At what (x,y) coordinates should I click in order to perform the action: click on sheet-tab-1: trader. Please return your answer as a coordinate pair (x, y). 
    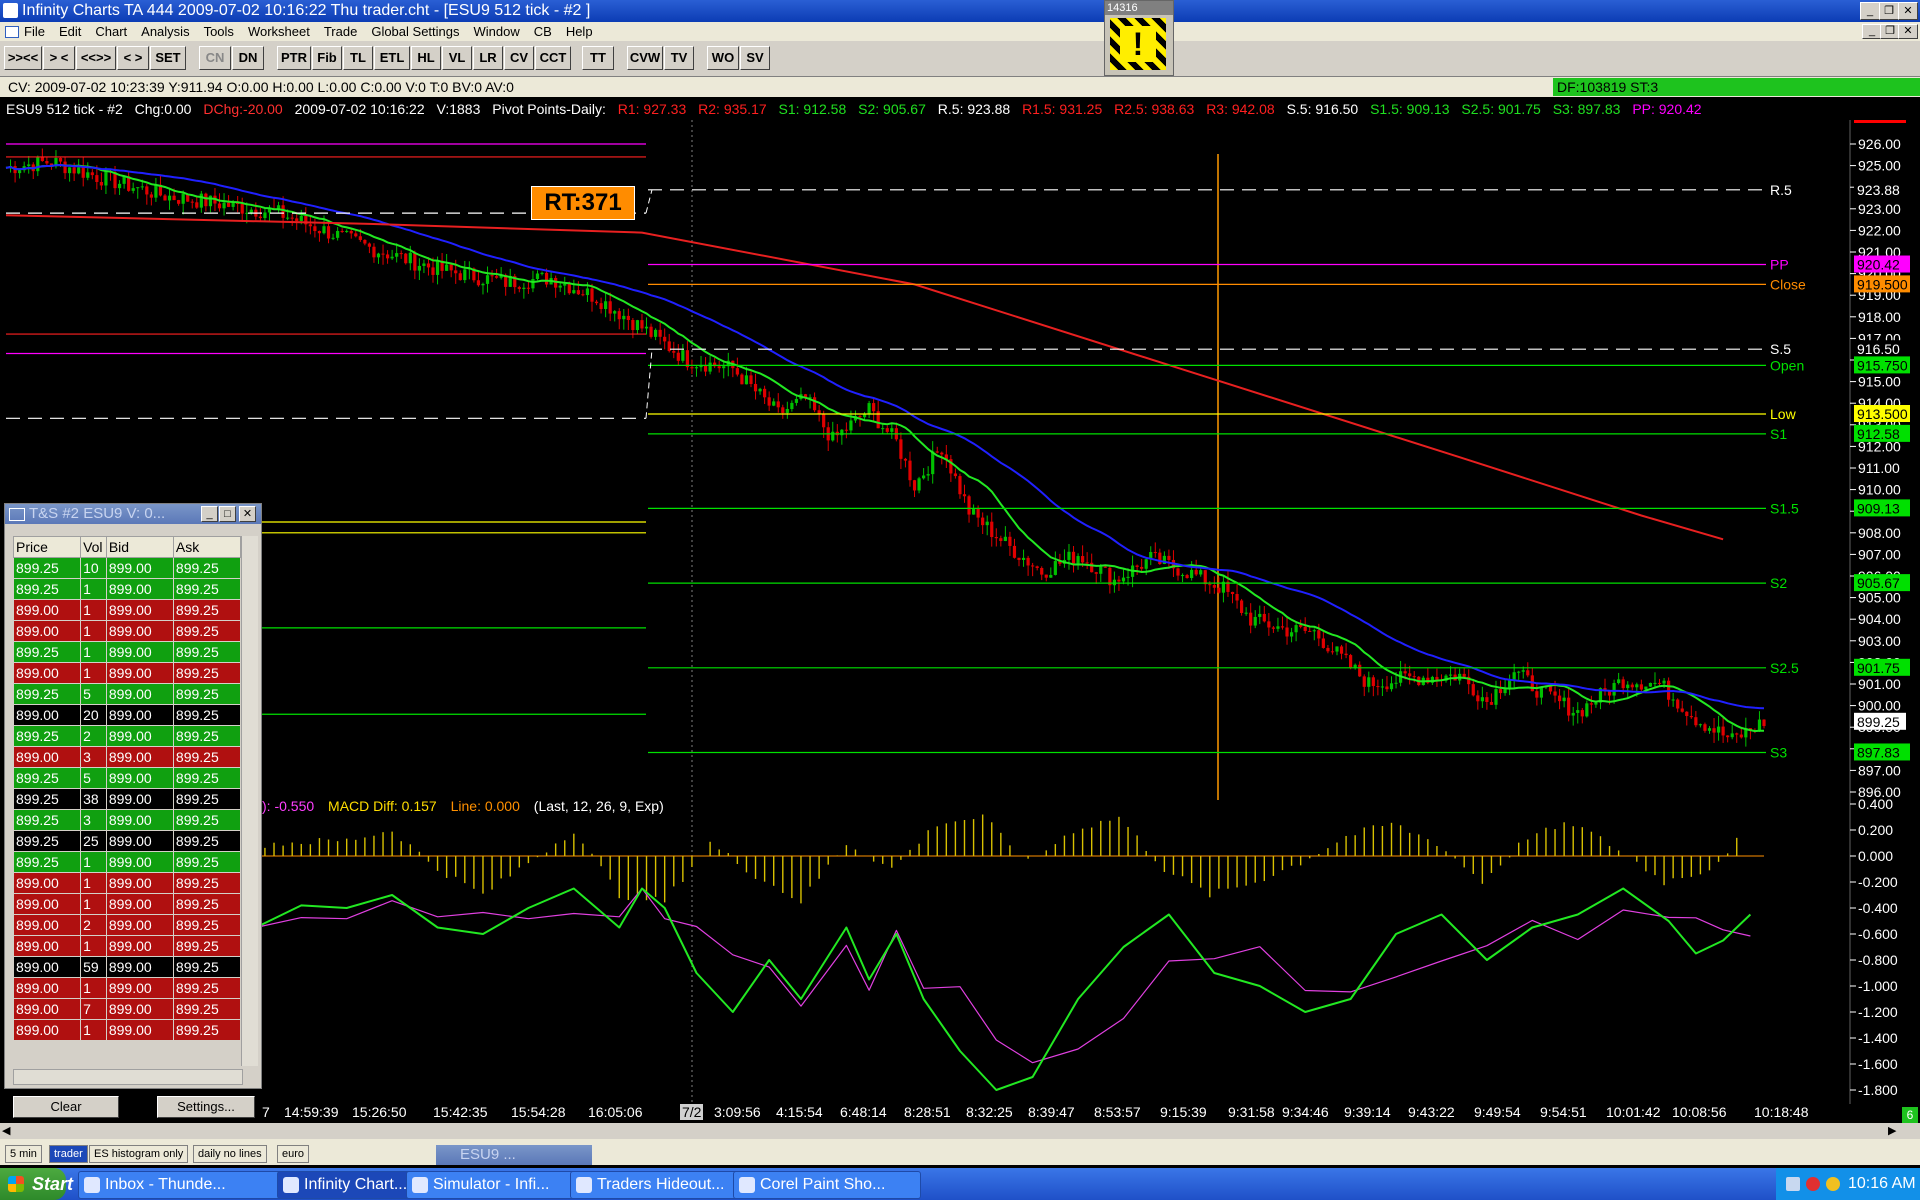
    Looking at the image, I should click on (68, 1154).